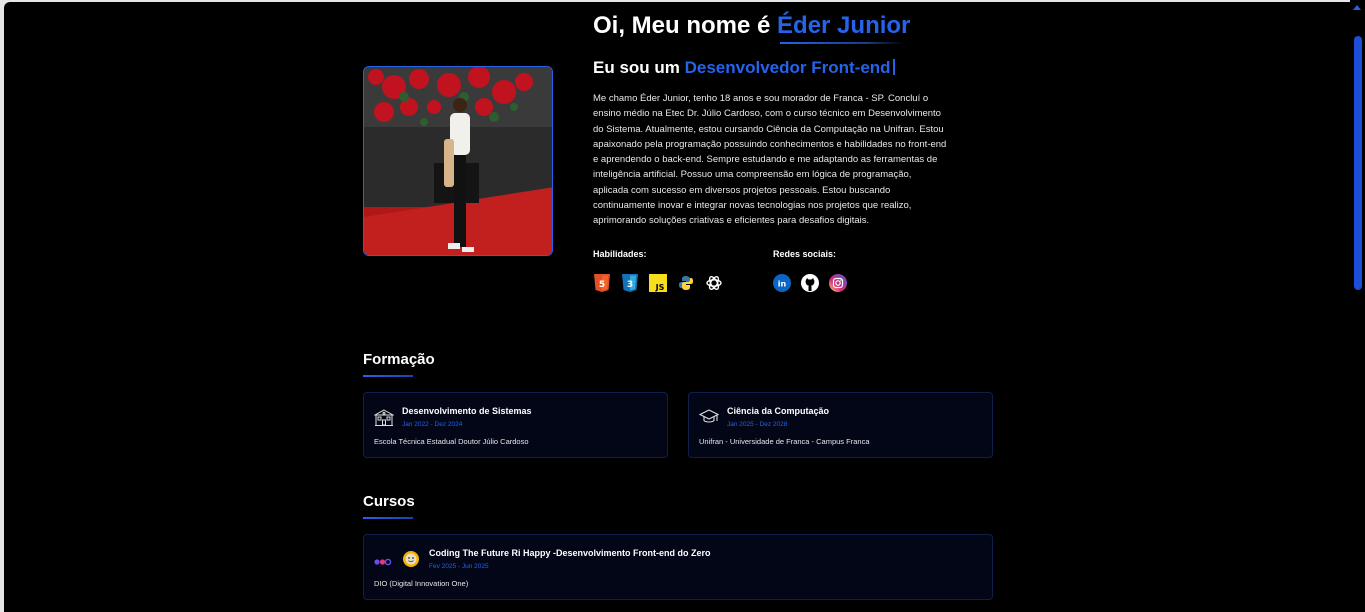  What do you see at coordinates (459, 566) in the screenshot?
I see `course-card-date: Fev 2025 - Jun 2025` at bounding box center [459, 566].